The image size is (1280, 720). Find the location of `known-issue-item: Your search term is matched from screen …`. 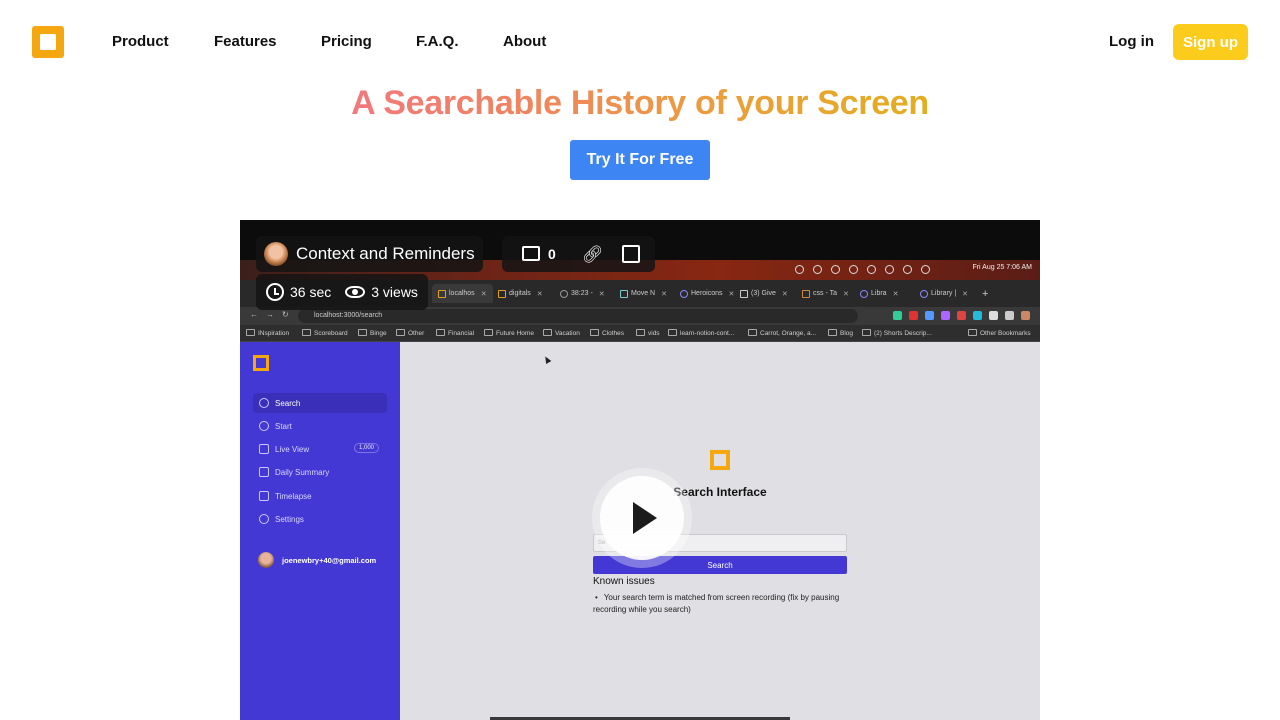

known-issue-item: Your search term is matched from screen … is located at coordinates (718, 604).